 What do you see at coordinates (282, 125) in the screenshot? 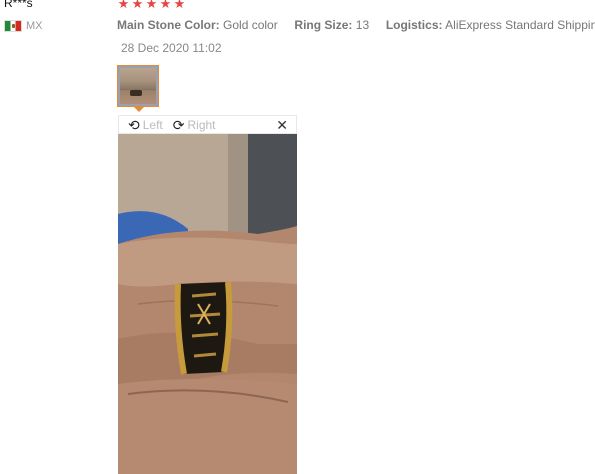
I see `close-icon: ✕` at bounding box center [282, 125].